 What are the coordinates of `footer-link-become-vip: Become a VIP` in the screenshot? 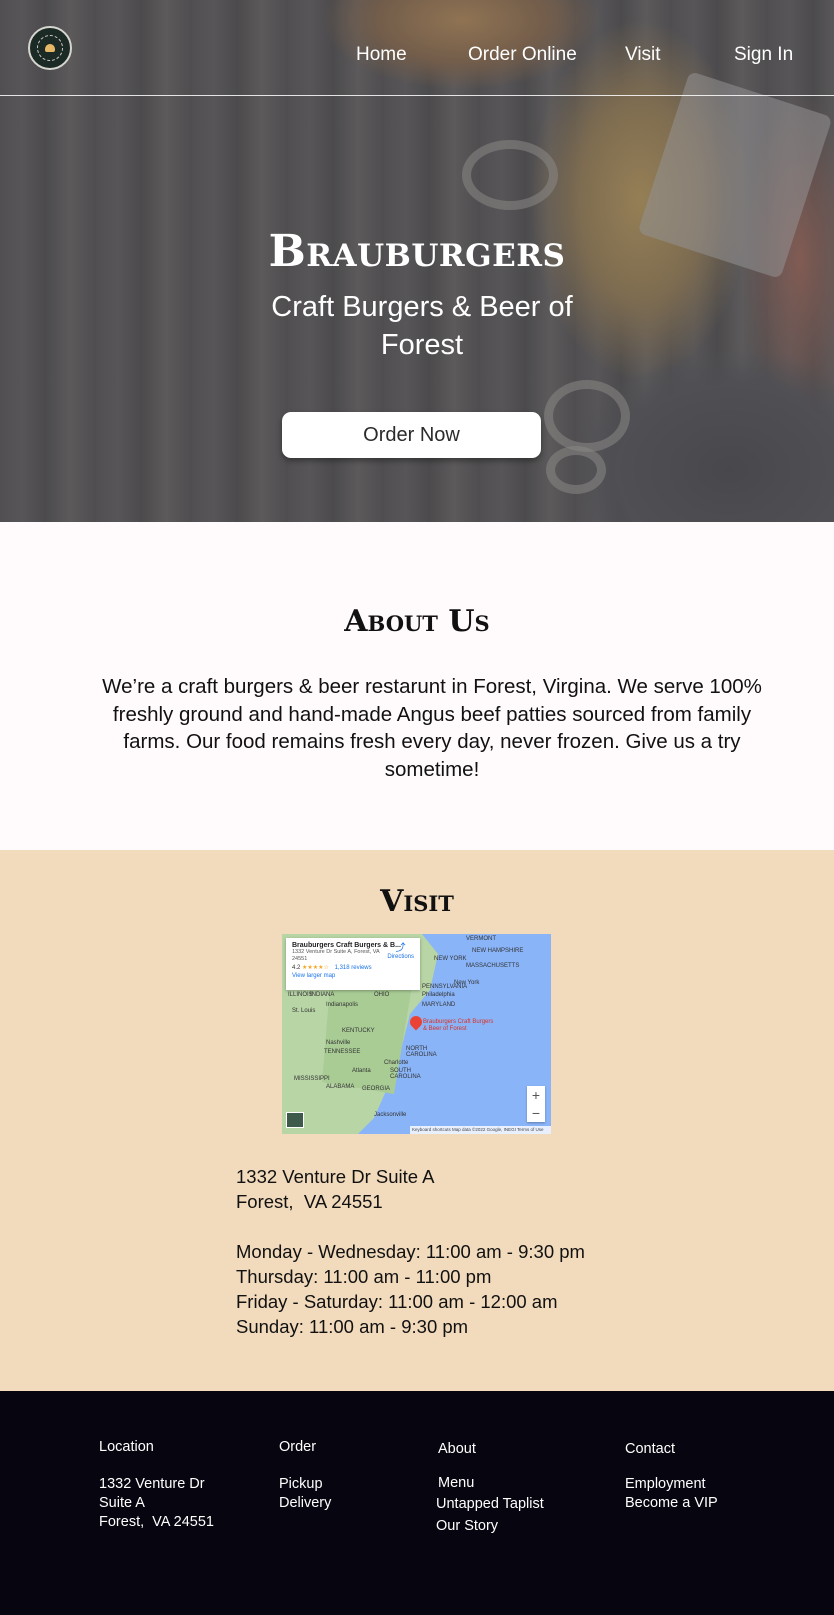 It's located at (671, 1503).